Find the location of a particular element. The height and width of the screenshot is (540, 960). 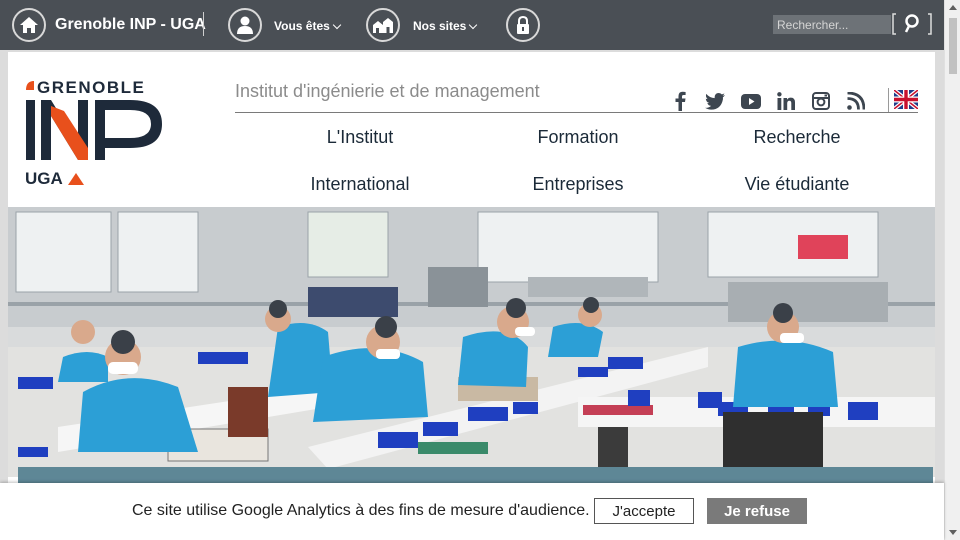

home-icon is located at coordinates (29, 25).